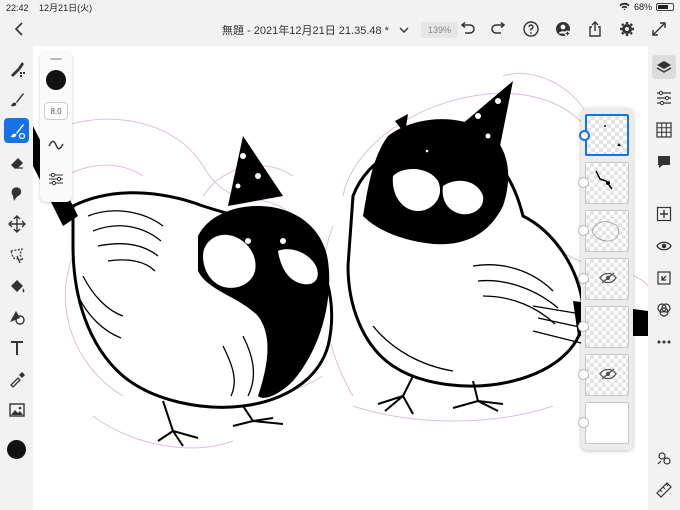  I want to click on top-bar: 無題 - 2021年12月21日 21.35.48 * 139%, so click(340, 30).